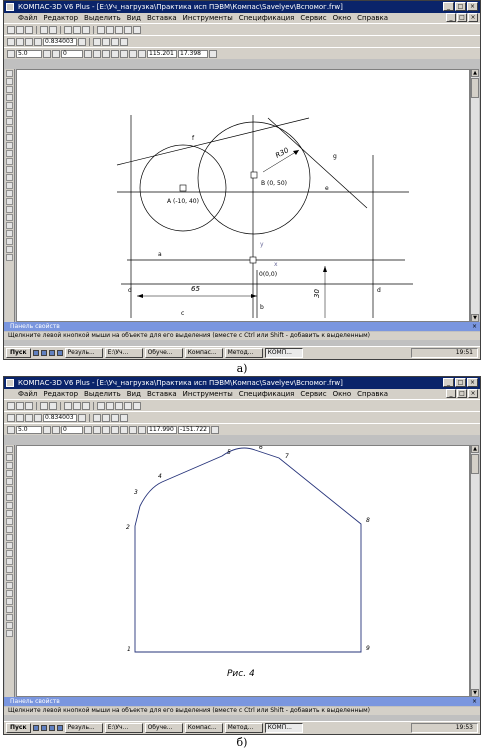 The height and width of the screenshot is (750, 484). Describe the element at coordinates (193, 53) in the screenshot. I see `coord-y-field: 17.398` at that location.